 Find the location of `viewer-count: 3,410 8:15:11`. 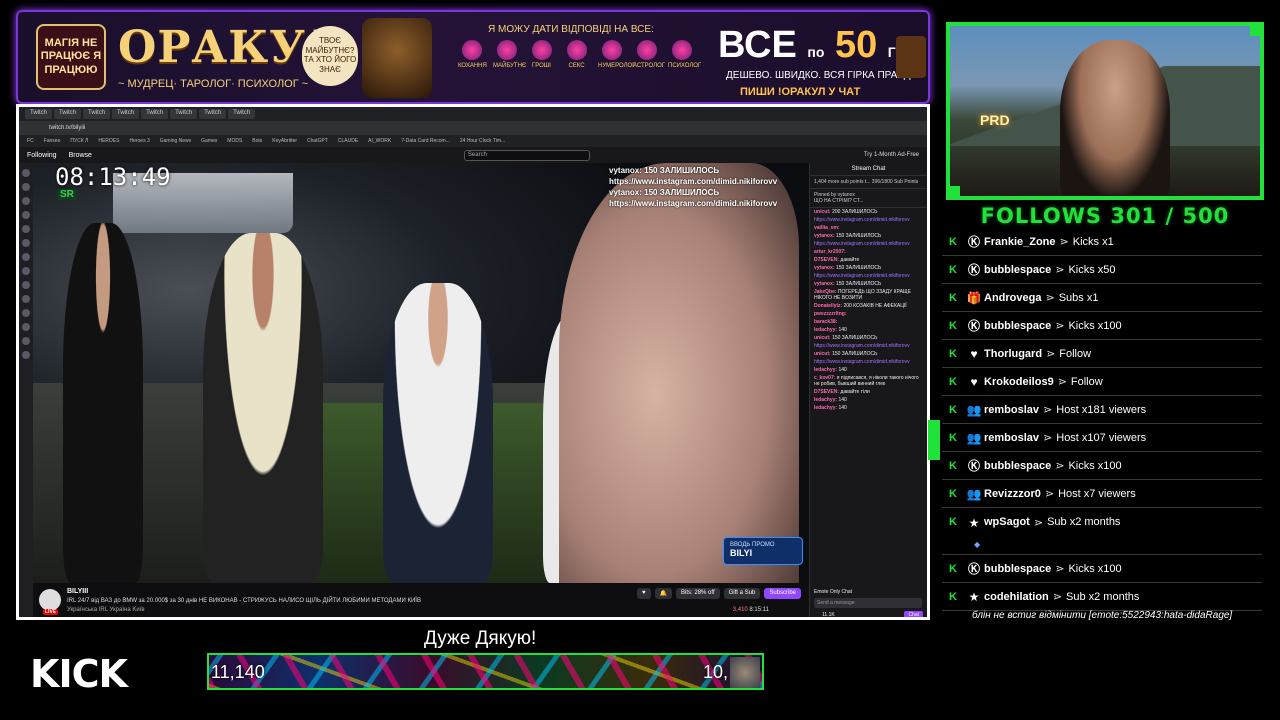

viewer-count: 3,410 8:15:11 is located at coordinates (751, 610).